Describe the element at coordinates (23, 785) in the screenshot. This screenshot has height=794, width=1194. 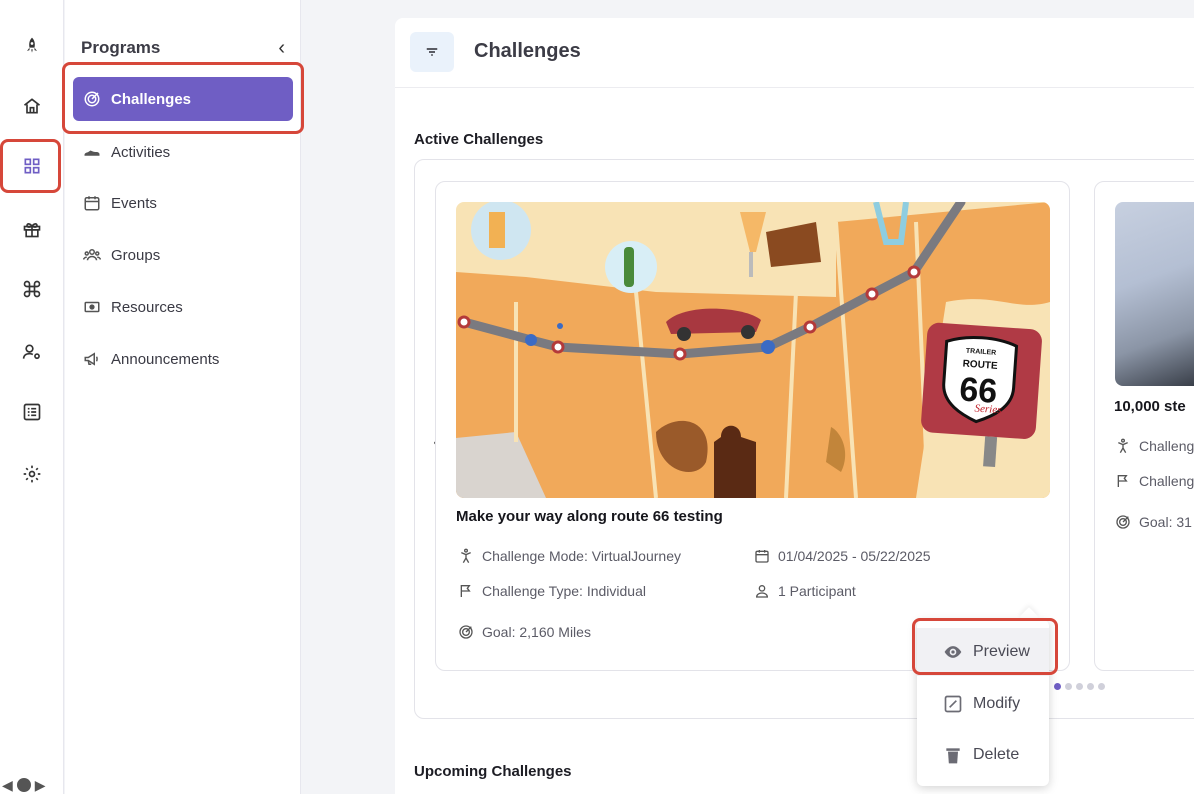
I see `scroll-thumb` at that location.